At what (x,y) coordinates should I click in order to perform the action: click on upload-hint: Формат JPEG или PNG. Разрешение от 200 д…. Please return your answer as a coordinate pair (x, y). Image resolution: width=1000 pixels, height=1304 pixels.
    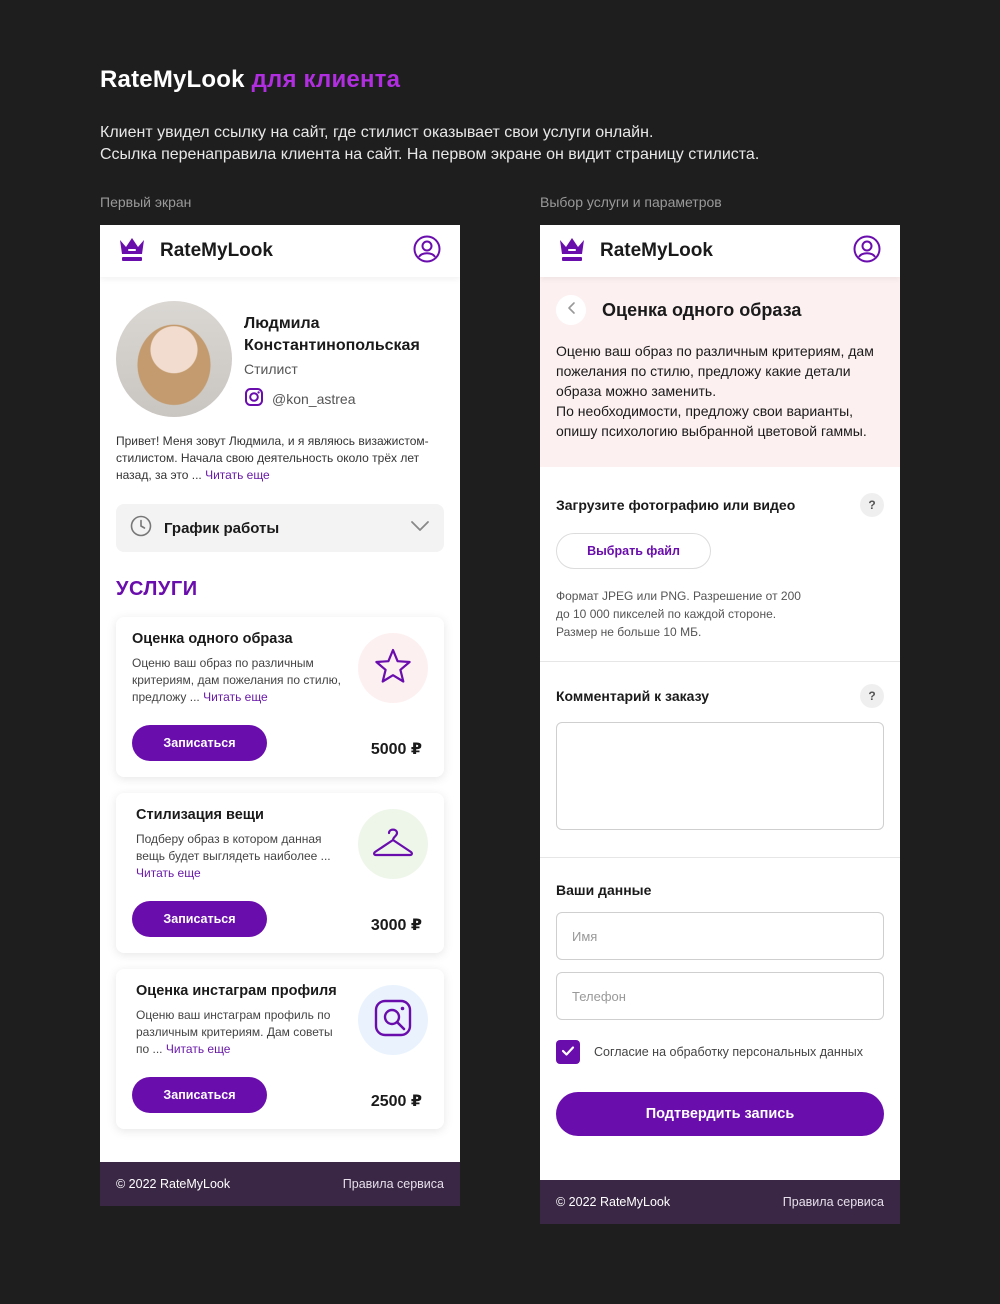
    Looking at the image, I should click on (678, 614).